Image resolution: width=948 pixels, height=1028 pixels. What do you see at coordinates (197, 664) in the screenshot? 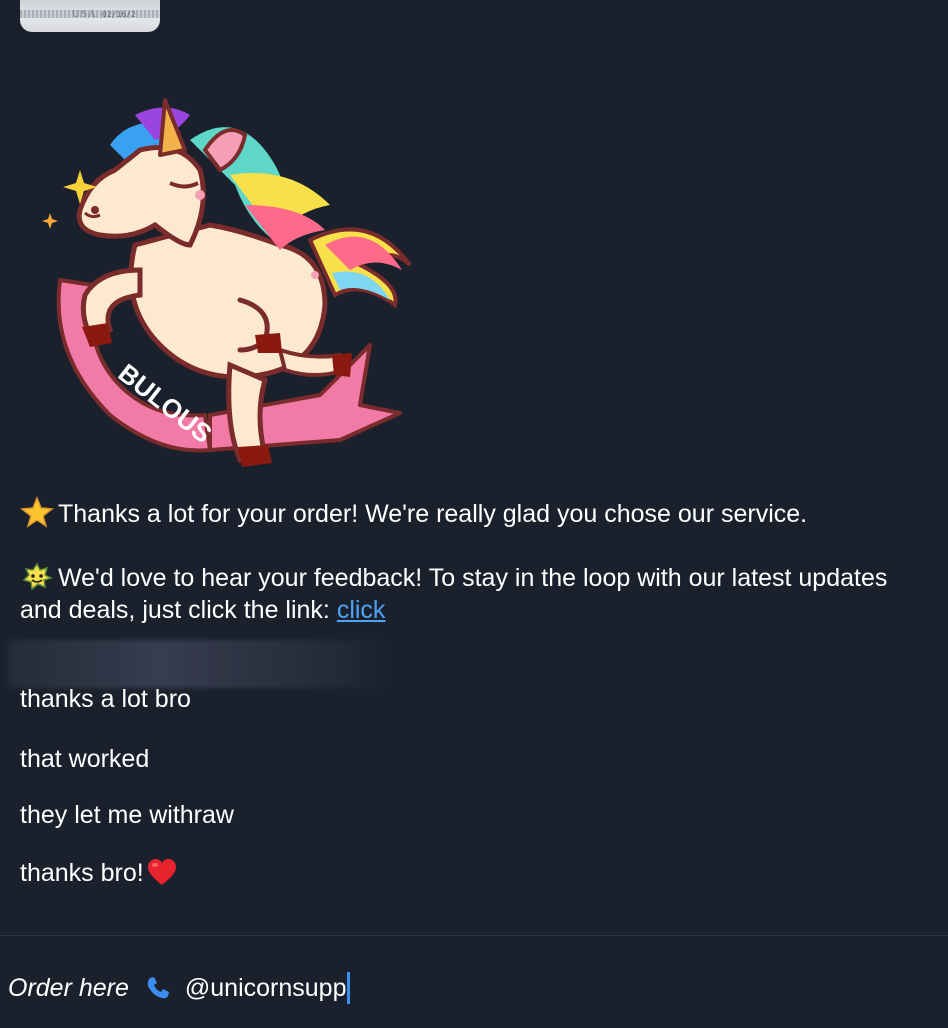
I see `blurred-sender-name` at bounding box center [197, 664].